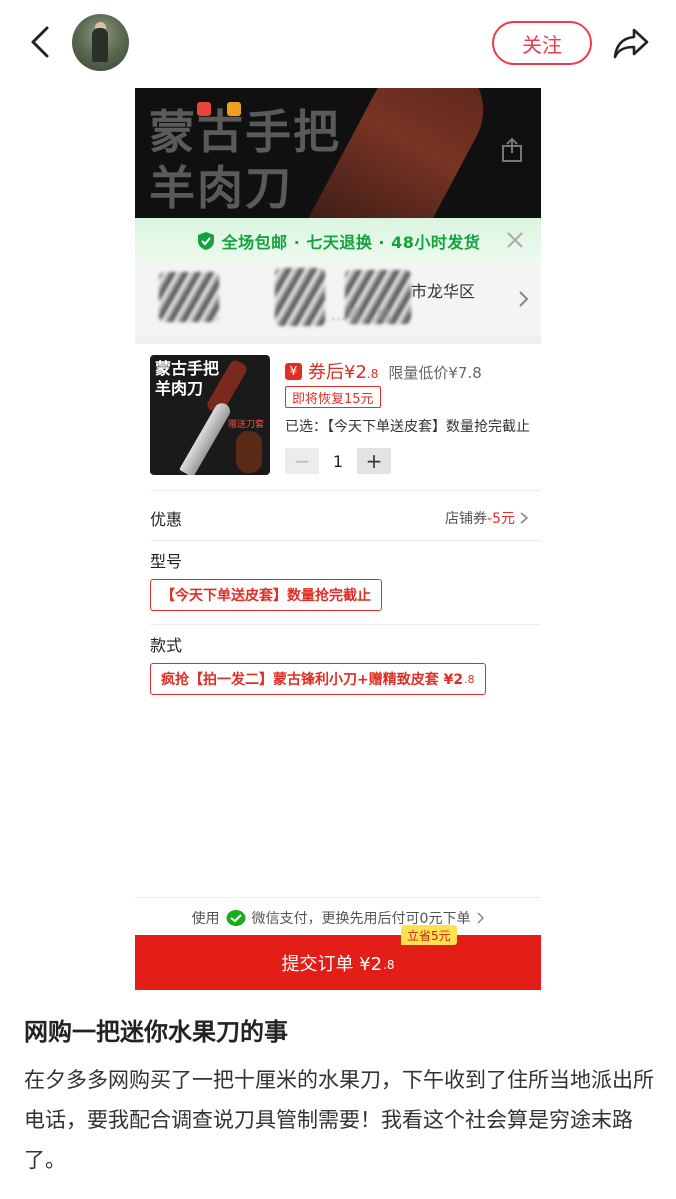 Image resolution: width=676 pixels, height=1199 pixels. I want to click on quantity-stepper: − 1 +, so click(338, 461).